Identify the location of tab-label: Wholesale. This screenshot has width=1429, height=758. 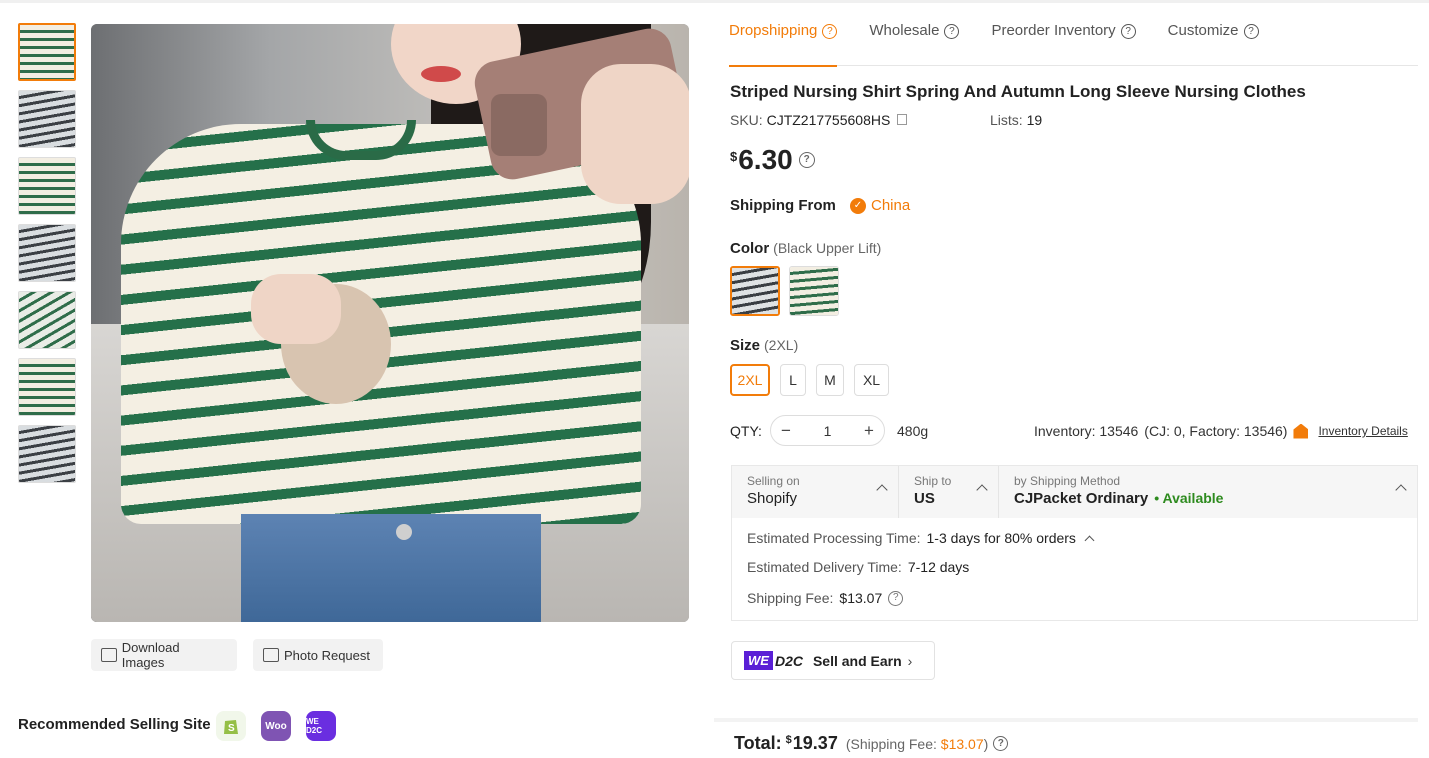
(904, 30).